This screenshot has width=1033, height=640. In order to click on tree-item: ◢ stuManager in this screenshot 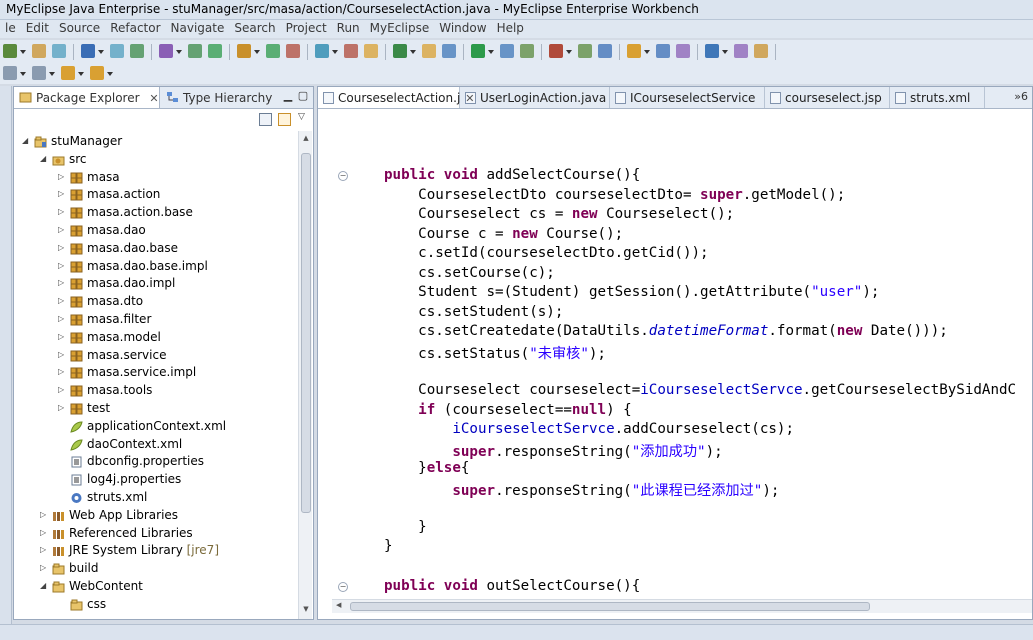, I will do `click(156, 142)`.